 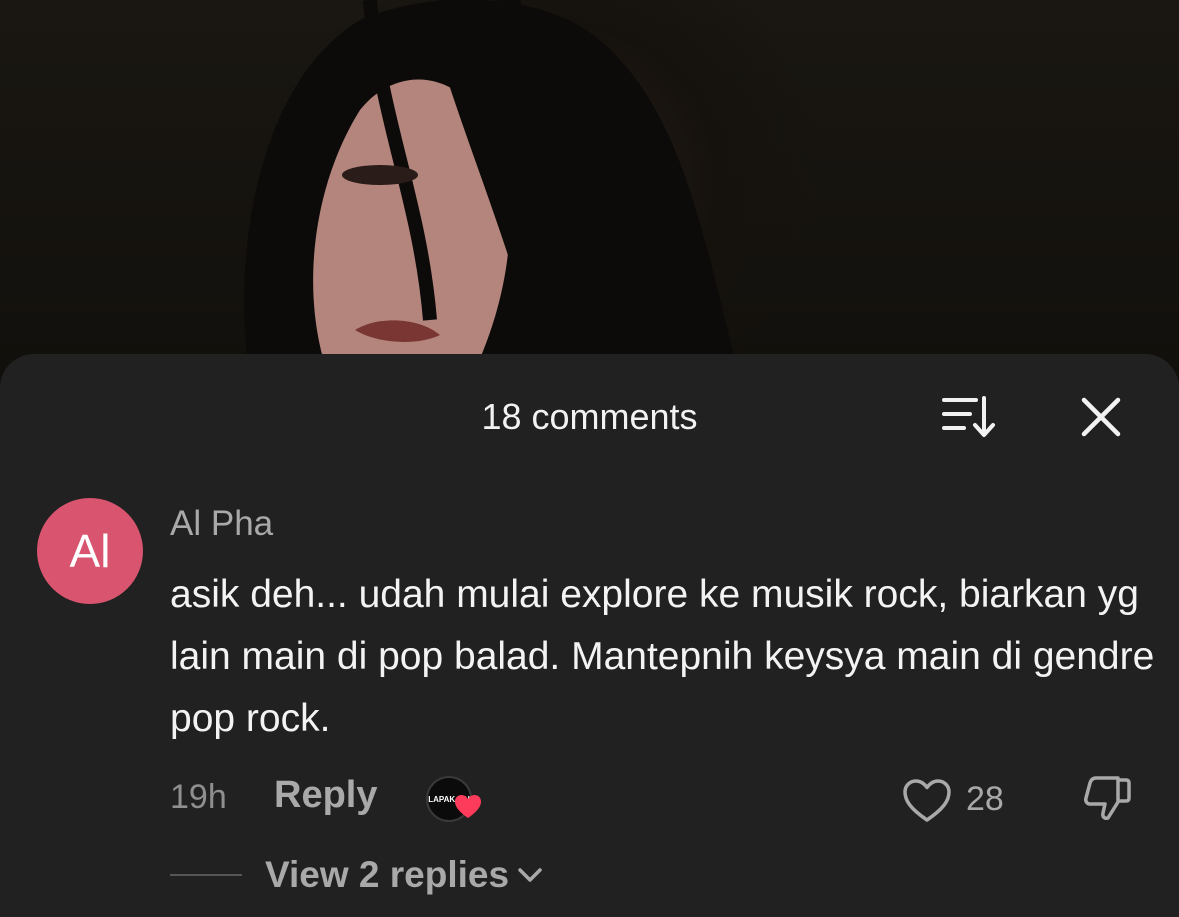 I want to click on thumbs-down-icon, so click(x=1107, y=799).